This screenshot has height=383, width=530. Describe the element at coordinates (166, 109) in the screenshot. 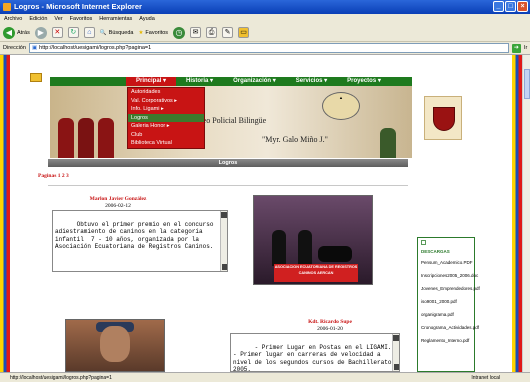

I see `dropdown-item-info: Info. Ligami ▸` at that location.